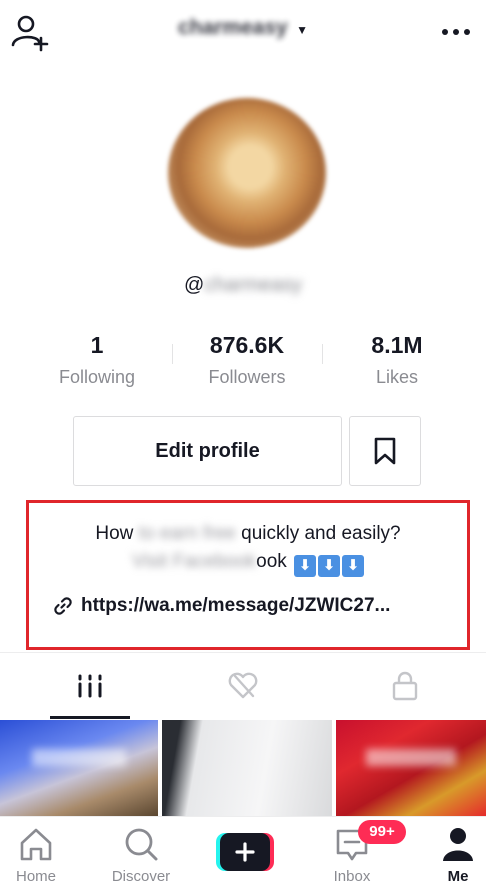 This screenshot has width=486, height=890. I want to click on video-grid, so click(243, 768).